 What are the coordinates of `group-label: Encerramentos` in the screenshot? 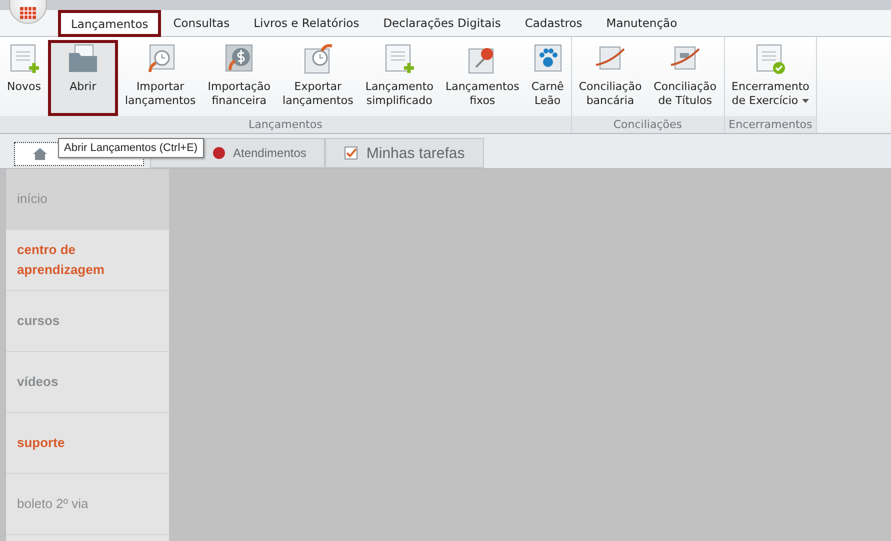 It's located at (770, 124).